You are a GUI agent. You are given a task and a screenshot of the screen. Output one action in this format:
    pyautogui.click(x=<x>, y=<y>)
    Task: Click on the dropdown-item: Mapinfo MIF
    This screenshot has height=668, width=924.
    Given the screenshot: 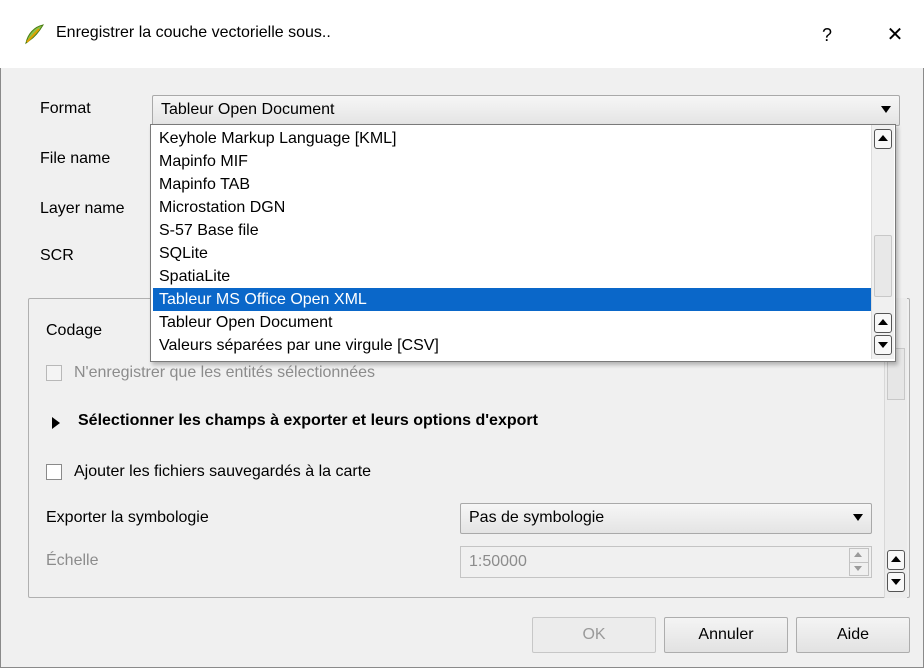 What is the action you would take?
    pyautogui.click(x=512, y=161)
    